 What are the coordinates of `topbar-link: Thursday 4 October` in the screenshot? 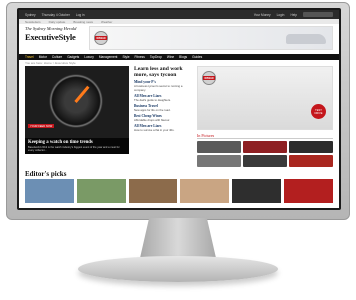 It's located at (55, 14).